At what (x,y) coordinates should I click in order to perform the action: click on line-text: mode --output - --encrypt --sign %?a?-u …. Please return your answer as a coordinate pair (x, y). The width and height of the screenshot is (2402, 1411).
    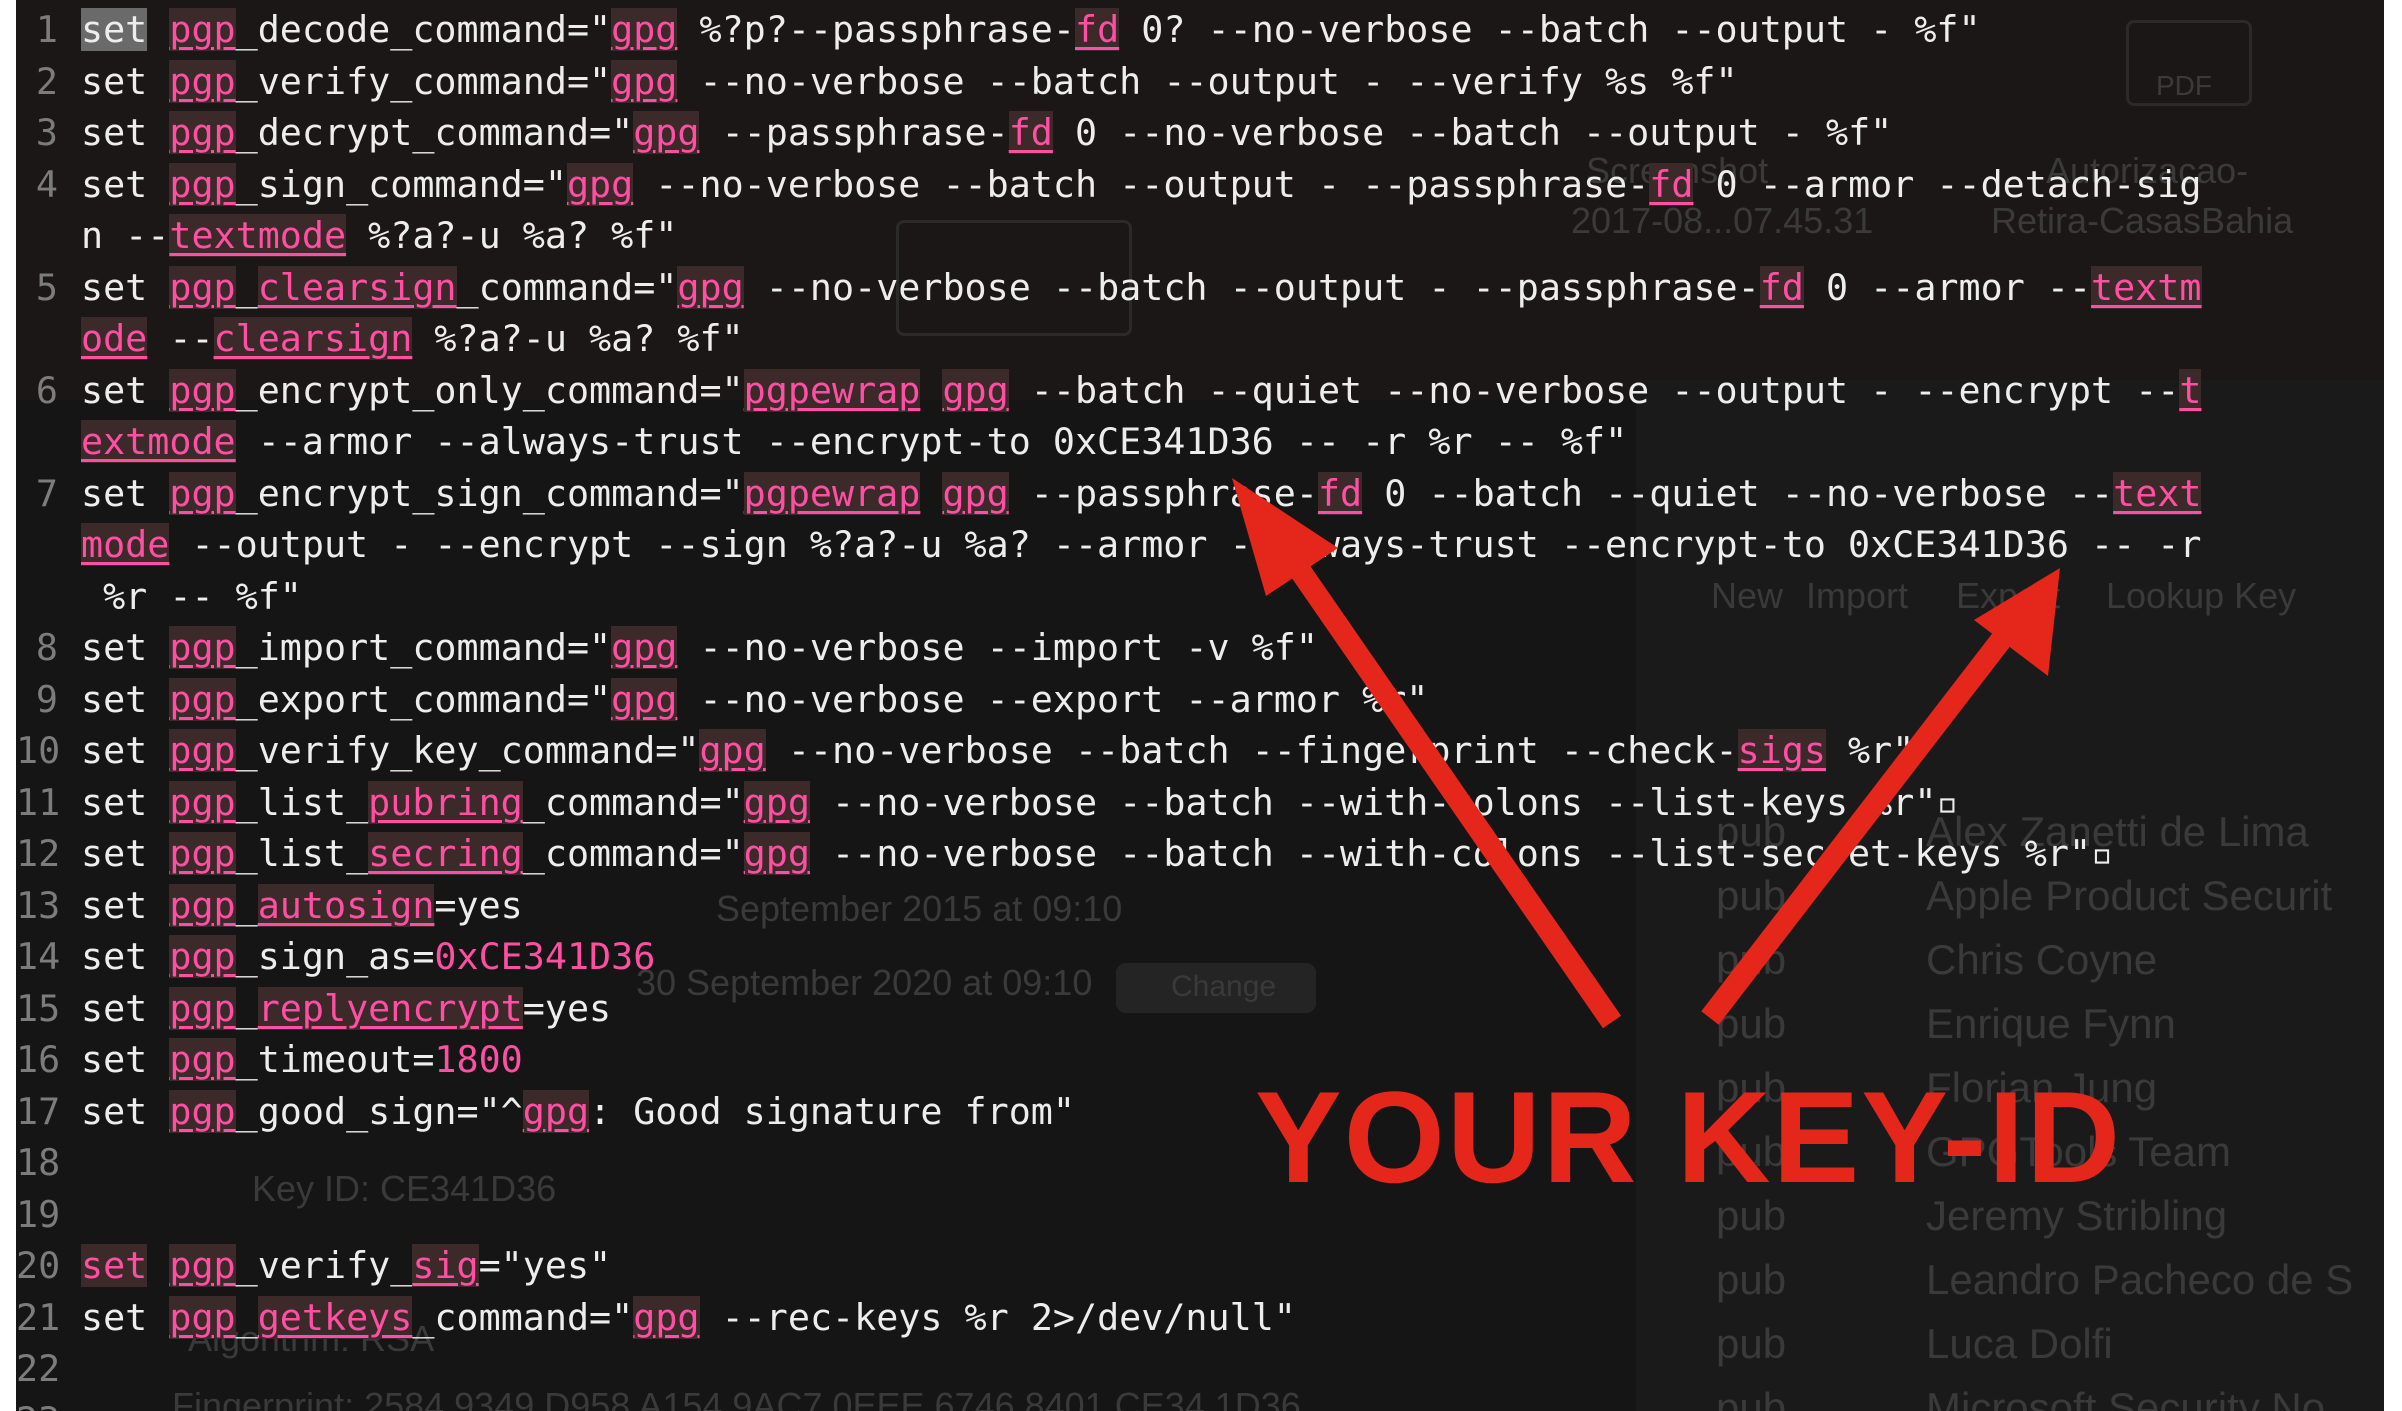
    Looking at the image, I should click on (1141, 545).